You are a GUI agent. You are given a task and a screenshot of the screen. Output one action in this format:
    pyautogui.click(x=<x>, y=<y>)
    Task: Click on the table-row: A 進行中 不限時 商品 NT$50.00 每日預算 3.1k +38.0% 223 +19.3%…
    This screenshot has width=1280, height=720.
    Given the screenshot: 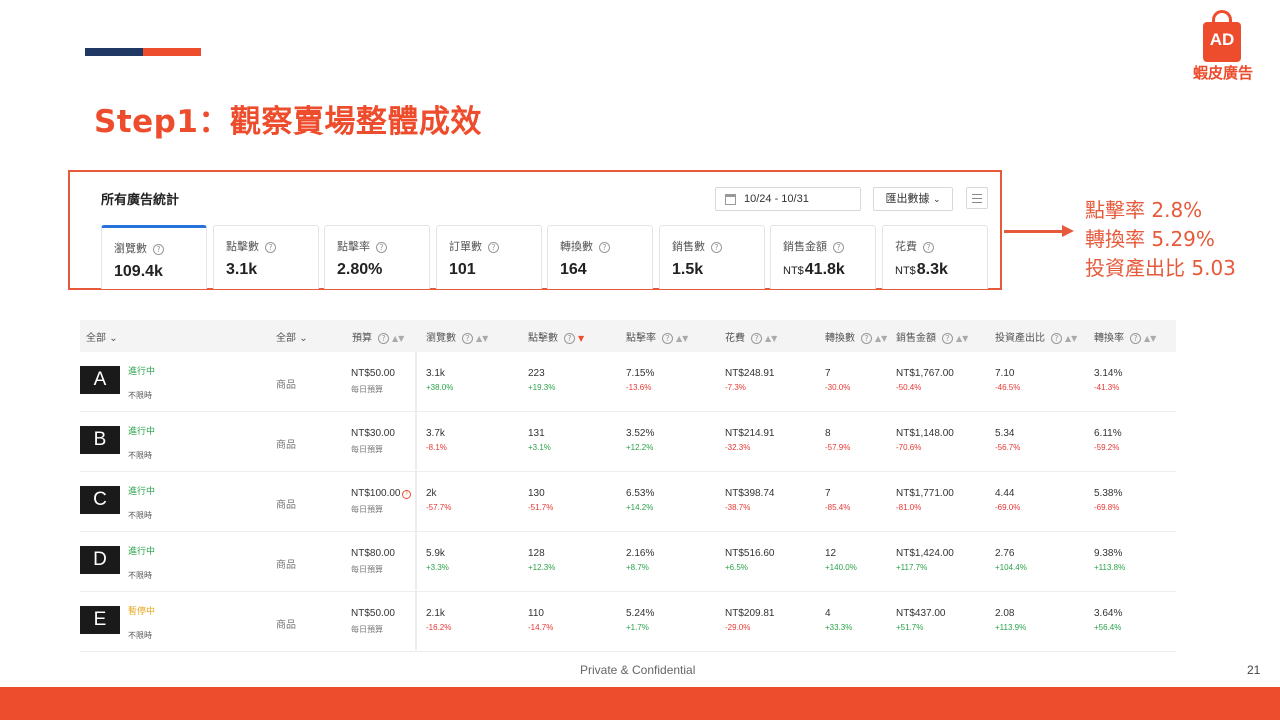 What is the action you would take?
    pyautogui.click(x=628, y=382)
    